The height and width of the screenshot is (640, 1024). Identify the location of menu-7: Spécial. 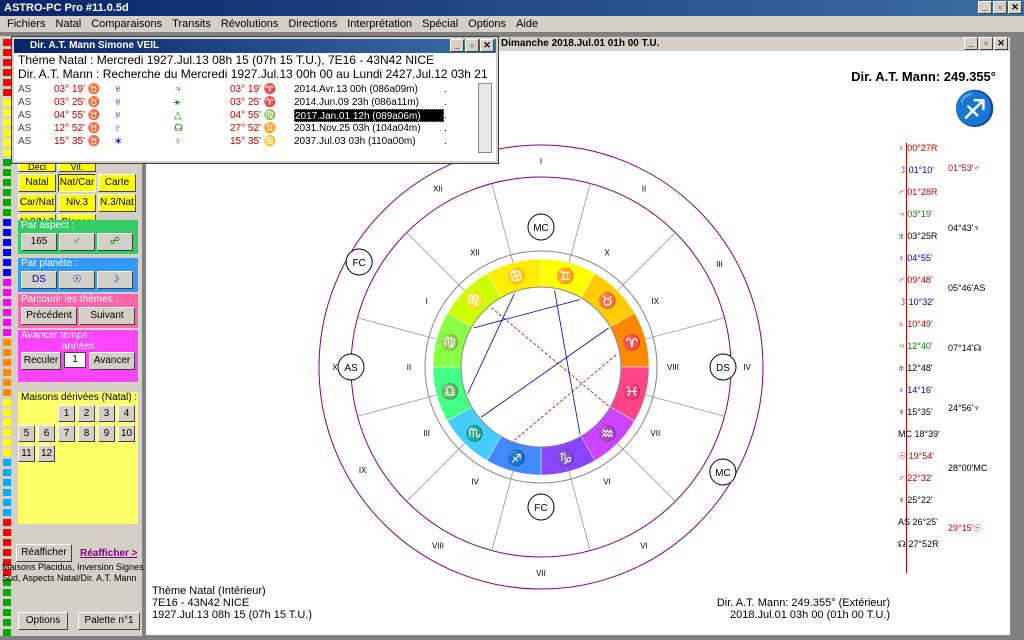
(440, 24).